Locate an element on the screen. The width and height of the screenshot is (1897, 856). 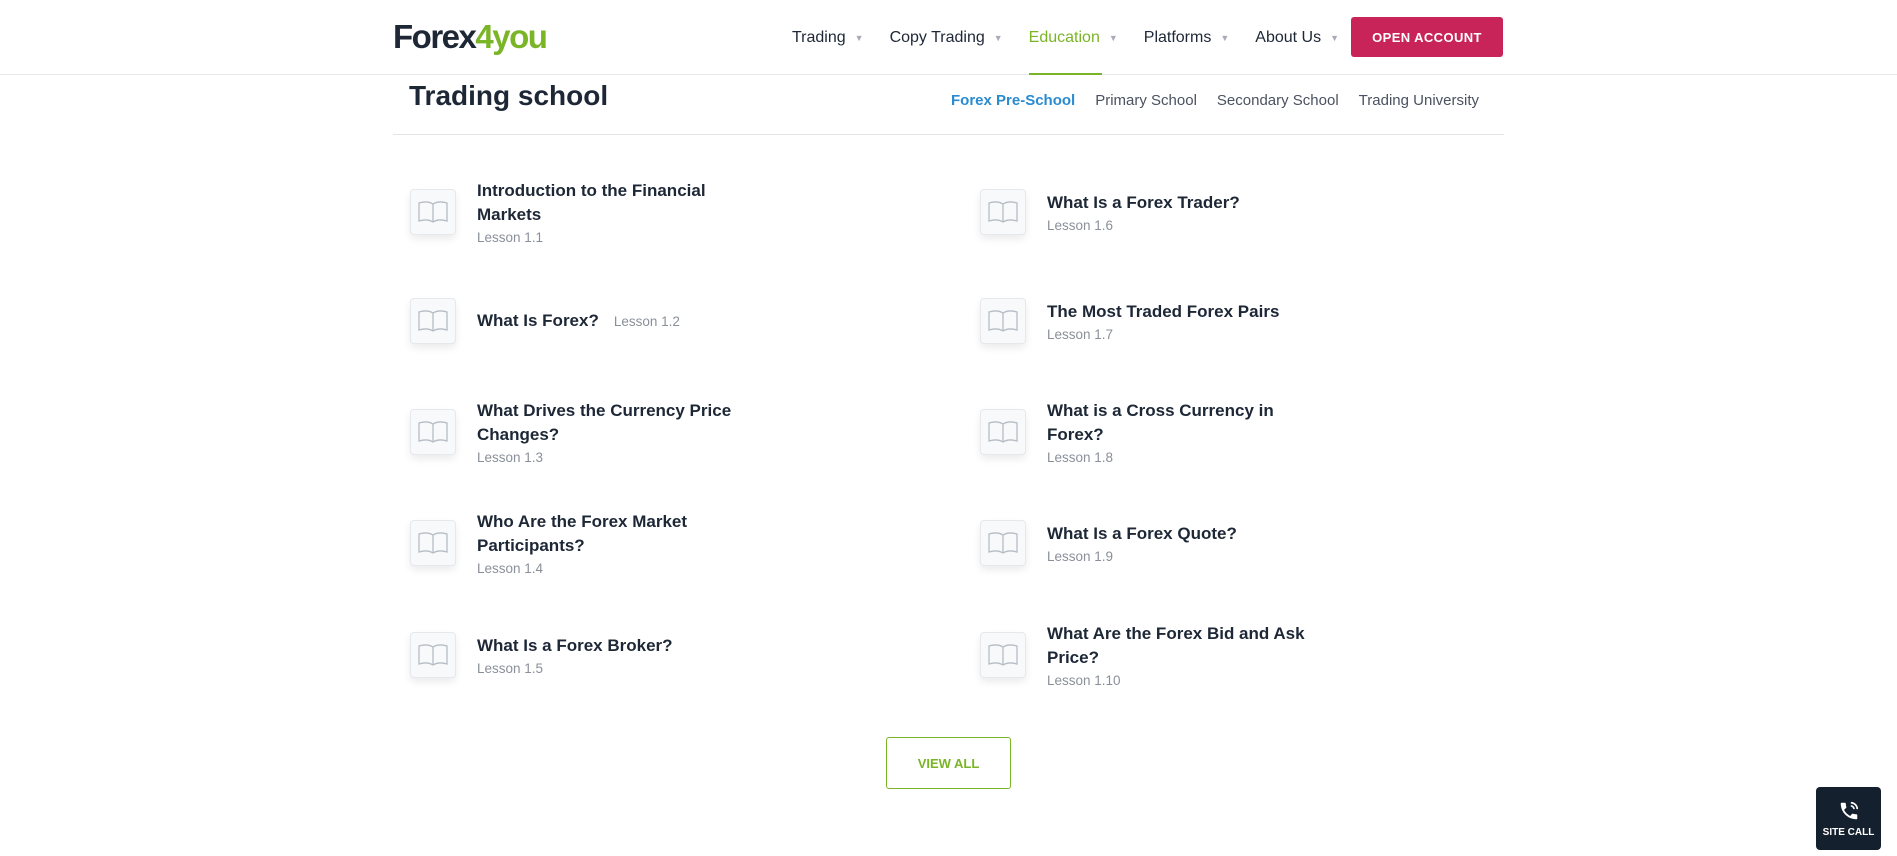
lesson-number: Lesson 1.9 is located at coordinates (1080, 556).